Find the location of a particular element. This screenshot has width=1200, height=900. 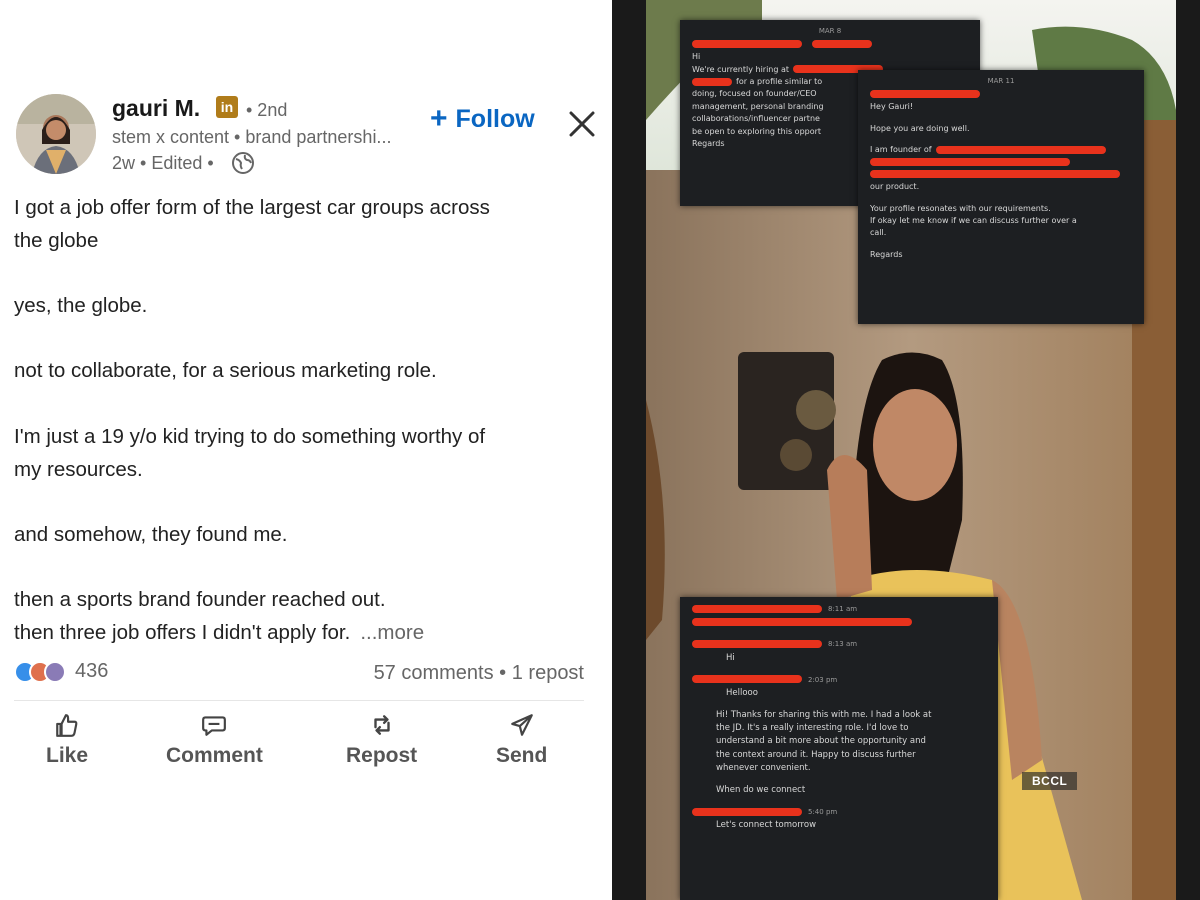

see-more-link: ...more is located at coordinates (392, 632).